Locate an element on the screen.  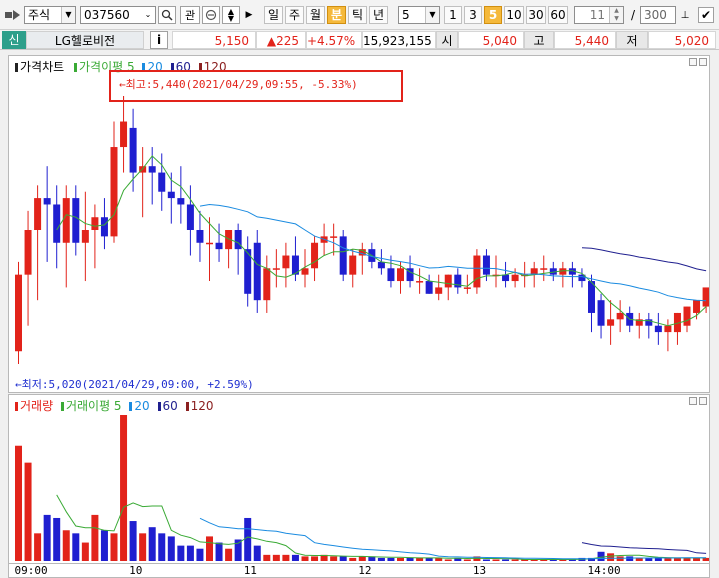
next-page-icon: ⊥ is located at coordinates (685, 15).